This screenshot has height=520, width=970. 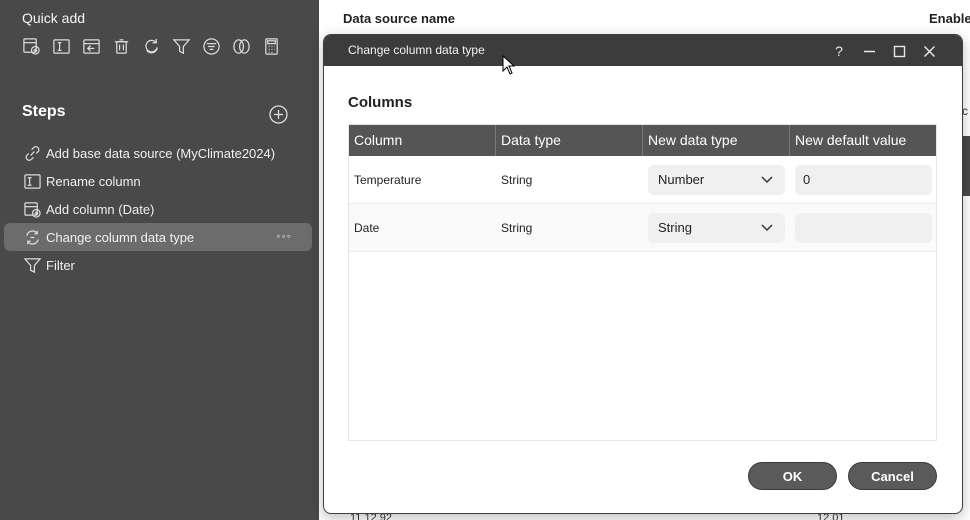 I want to click on column-header-data-source-name: Data source name, so click(x=399, y=18).